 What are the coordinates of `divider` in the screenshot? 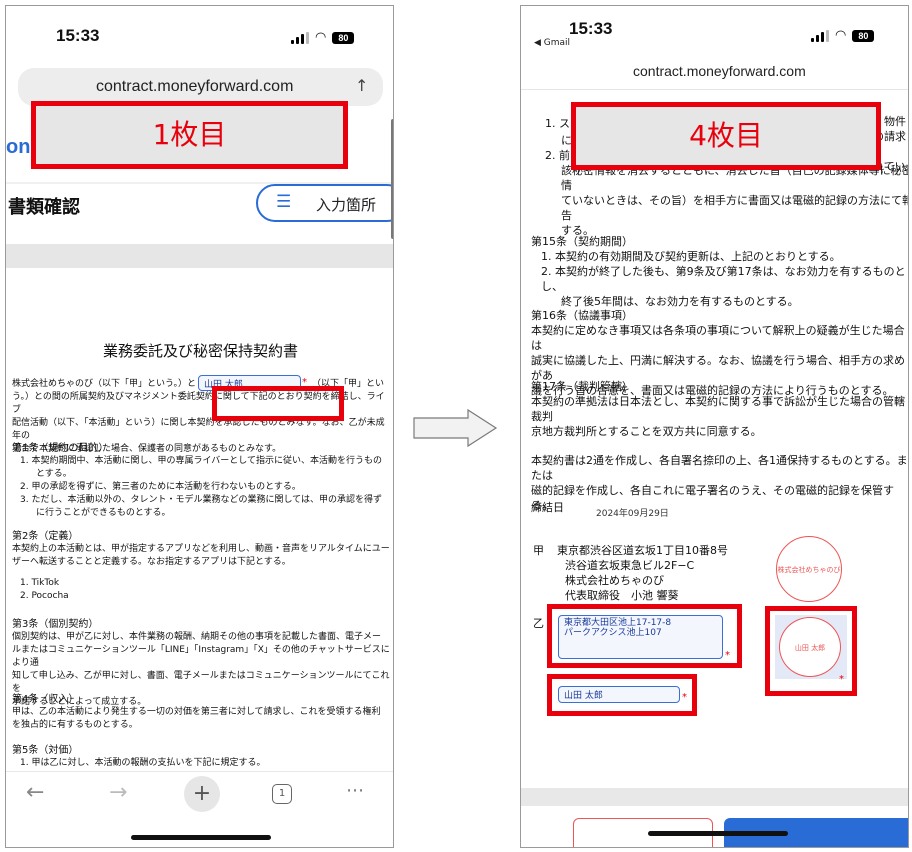 It's located at (714, 89).